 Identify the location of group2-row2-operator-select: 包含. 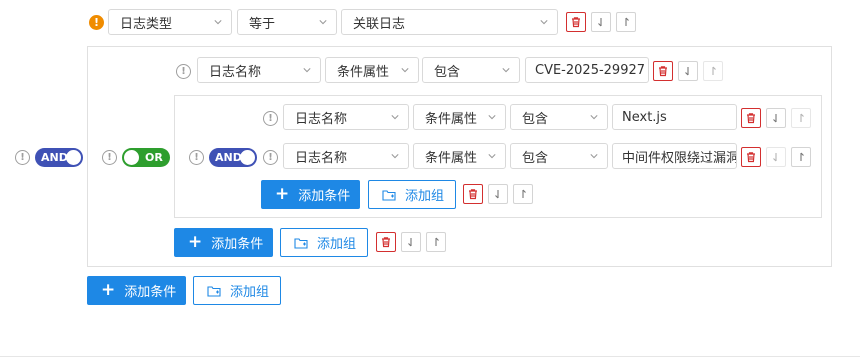
(559, 156).